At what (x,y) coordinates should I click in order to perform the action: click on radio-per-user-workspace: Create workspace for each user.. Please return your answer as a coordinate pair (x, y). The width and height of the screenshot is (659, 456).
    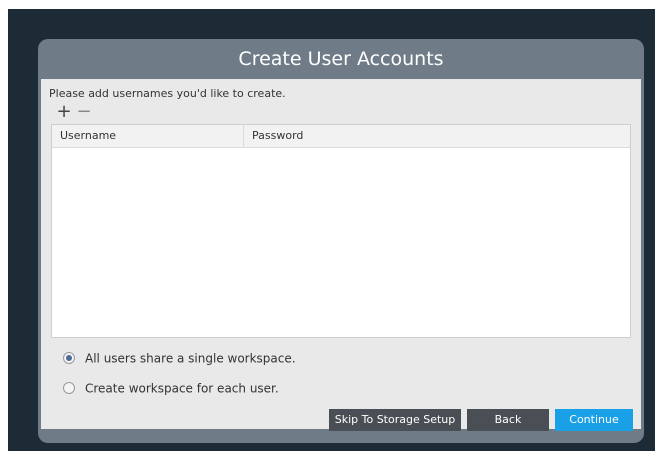
    Looking at the image, I should click on (171, 388).